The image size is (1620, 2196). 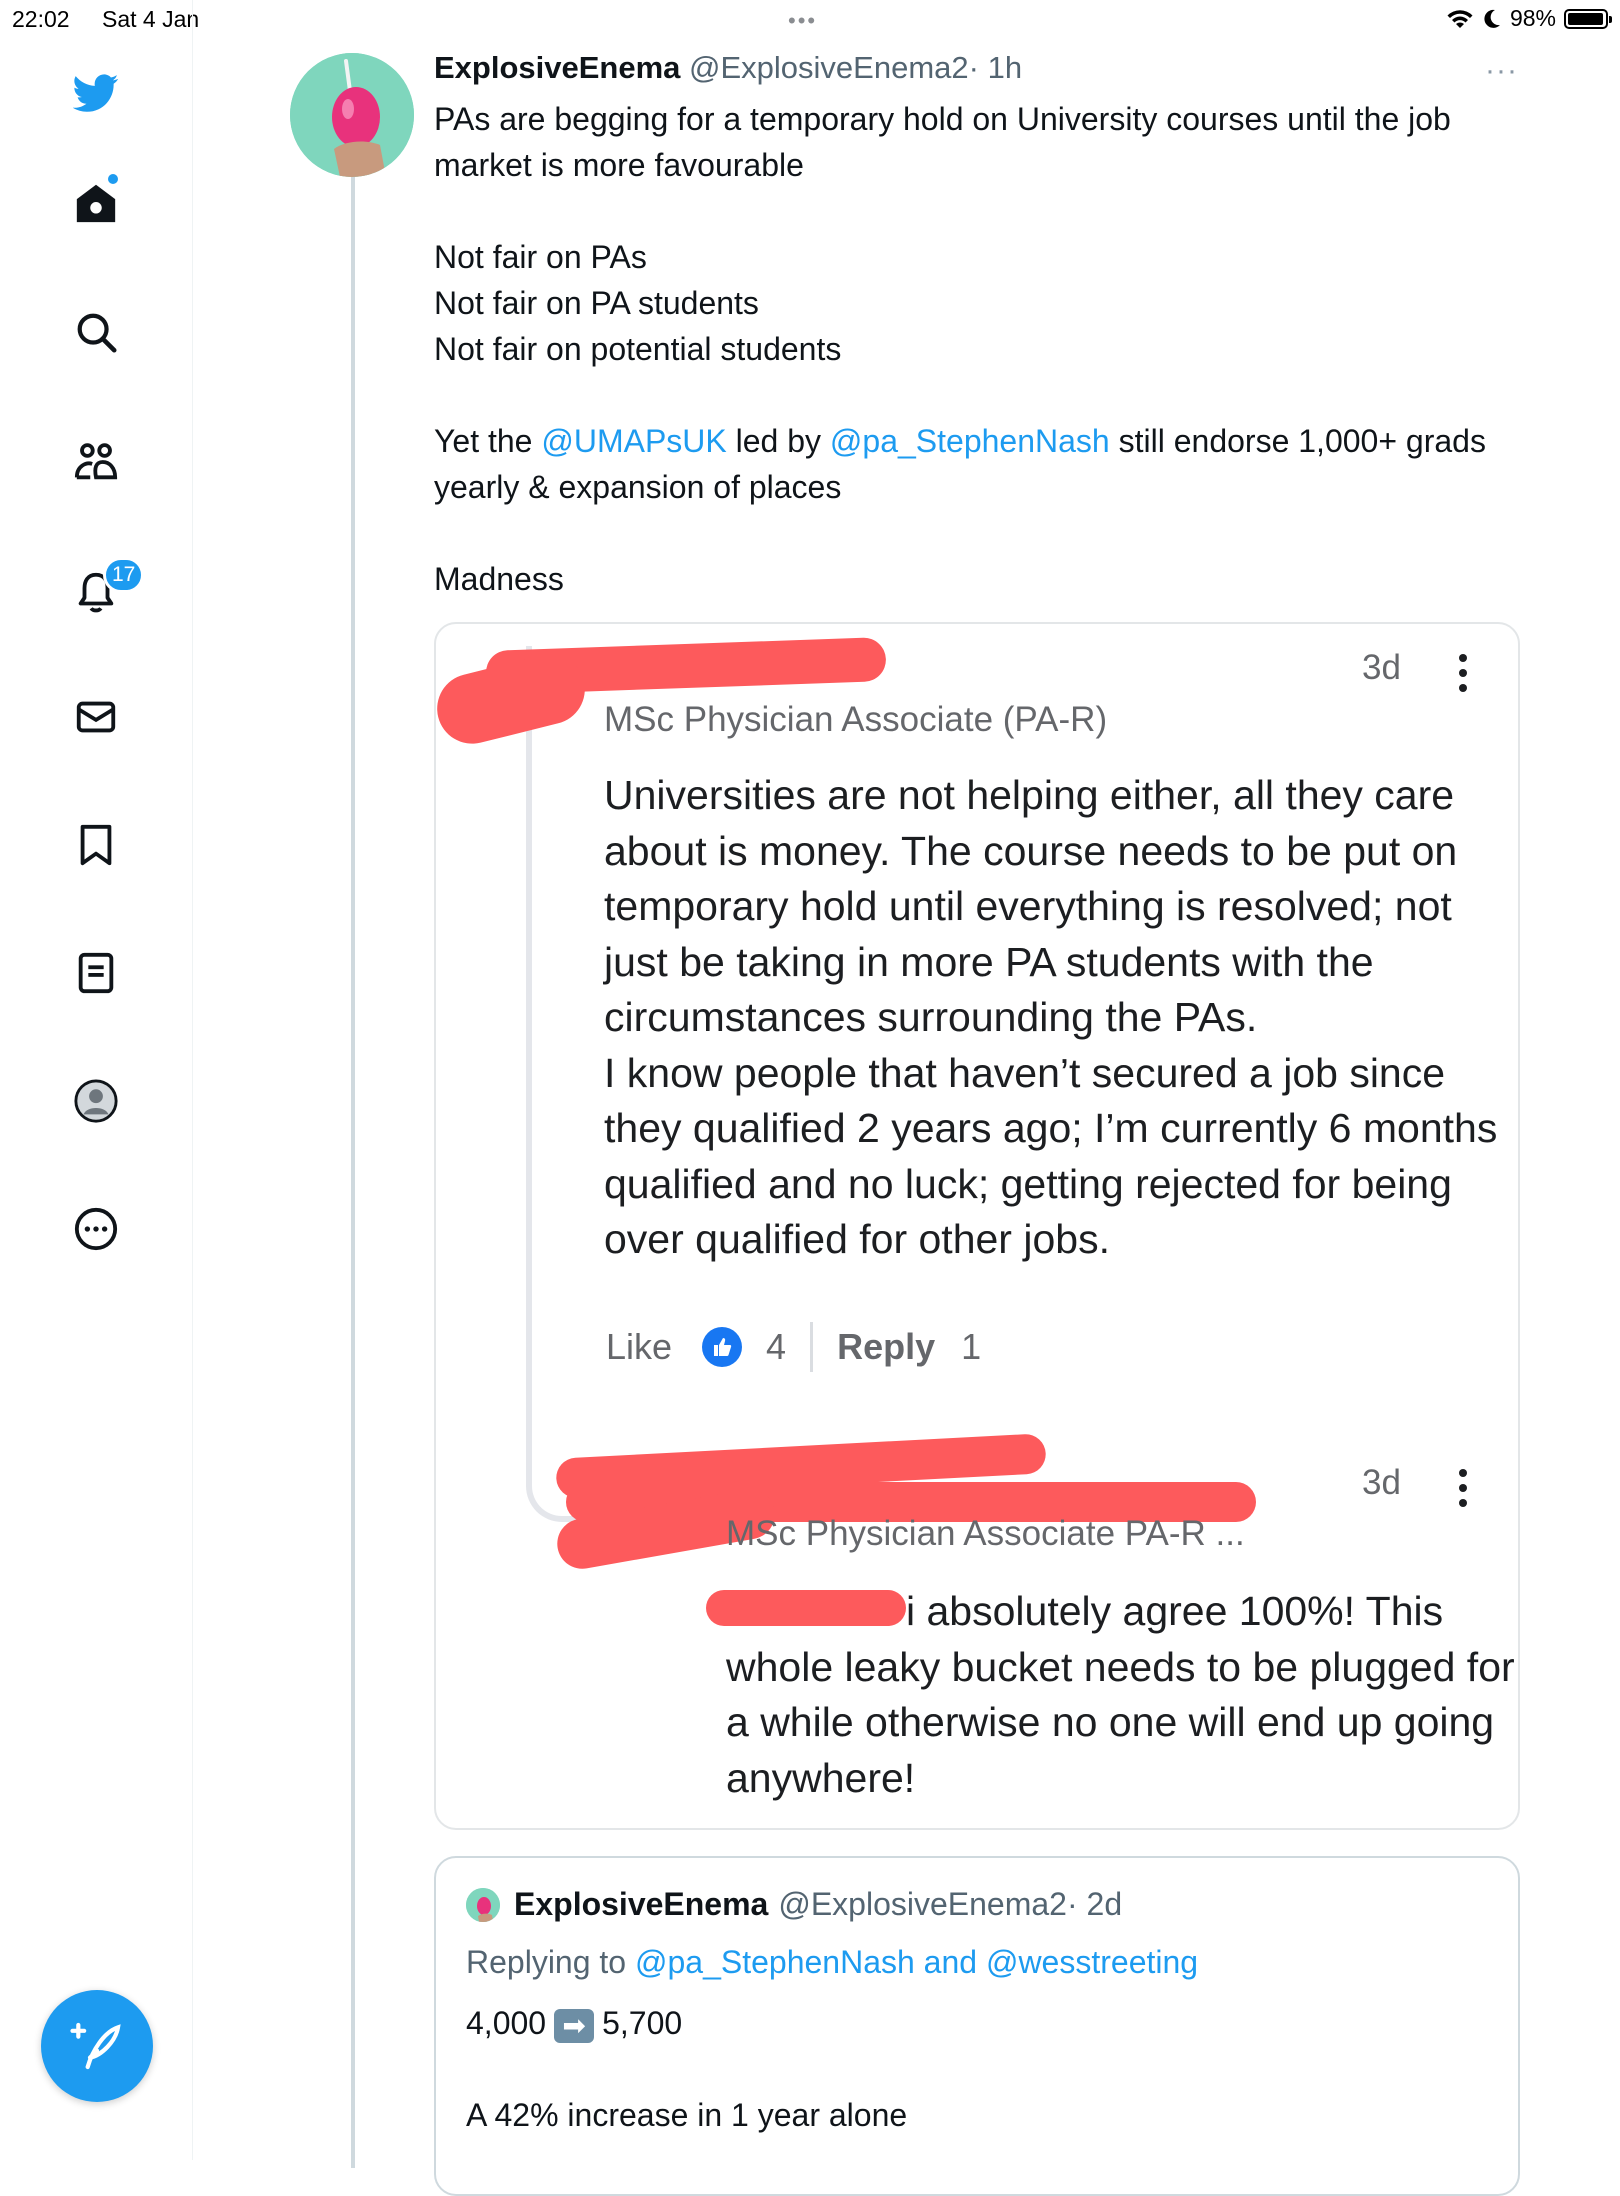 I want to click on twitter-bird-icon, so click(x=96, y=93).